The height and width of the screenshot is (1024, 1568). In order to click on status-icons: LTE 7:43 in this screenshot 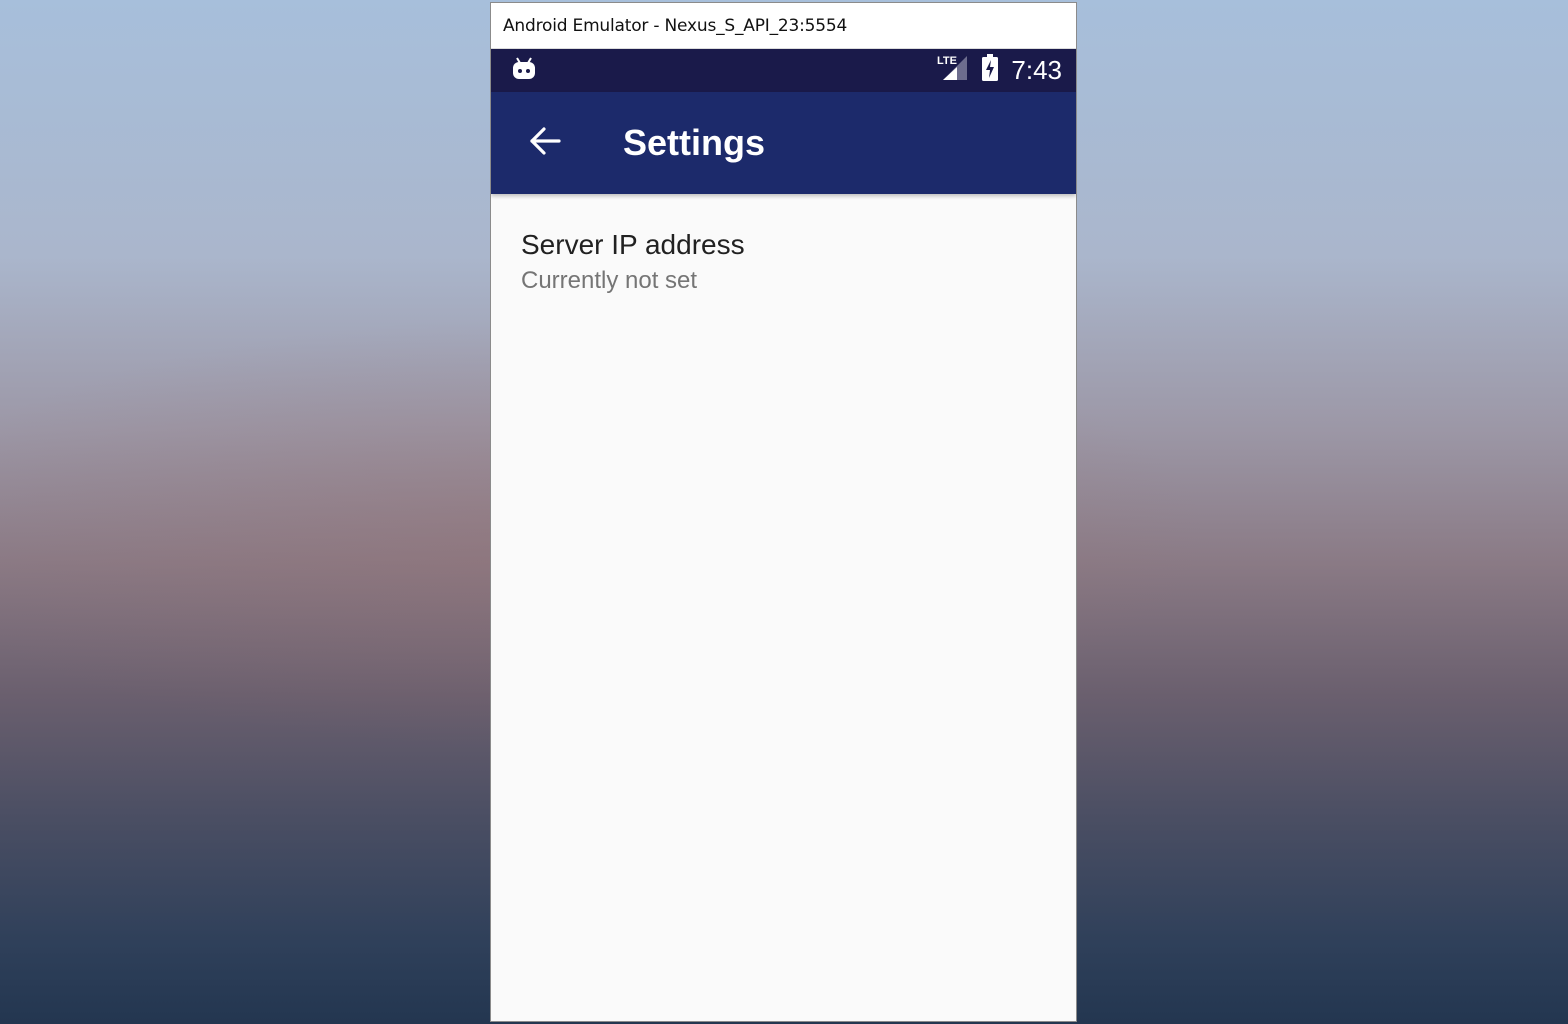, I will do `click(998, 70)`.